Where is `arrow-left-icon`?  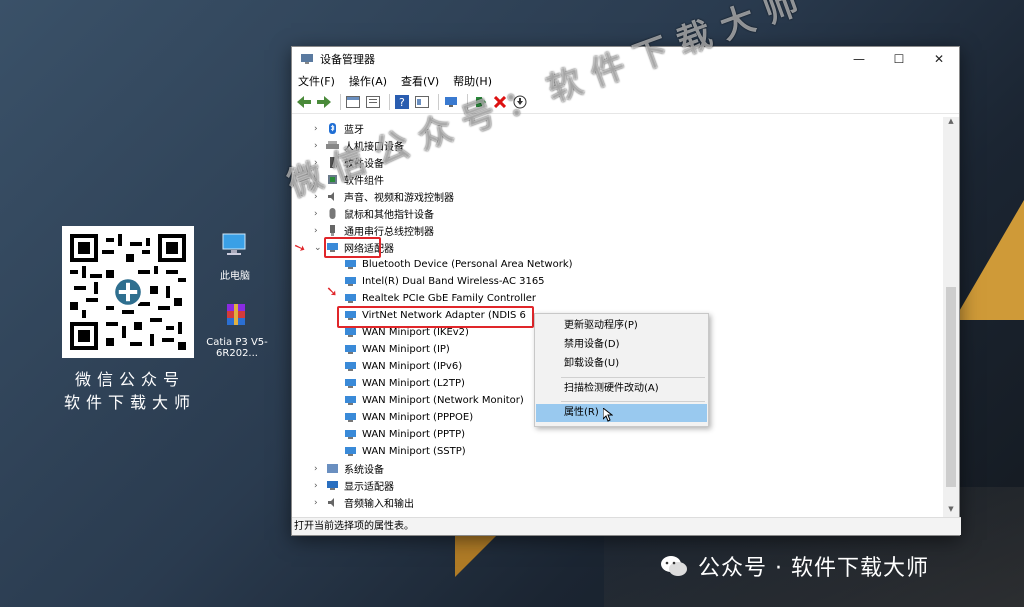
arrow-left-icon is located at coordinates (304, 102).